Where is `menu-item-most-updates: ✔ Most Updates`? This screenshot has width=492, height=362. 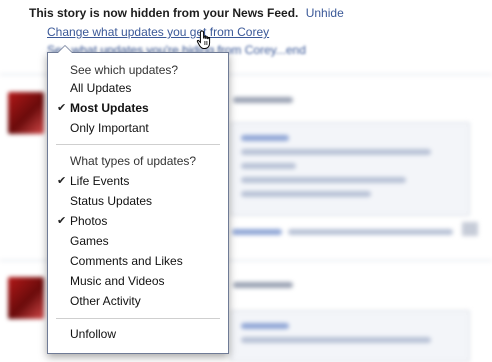 menu-item-most-updates: ✔ Most Updates is located at coordinates (138, 108).